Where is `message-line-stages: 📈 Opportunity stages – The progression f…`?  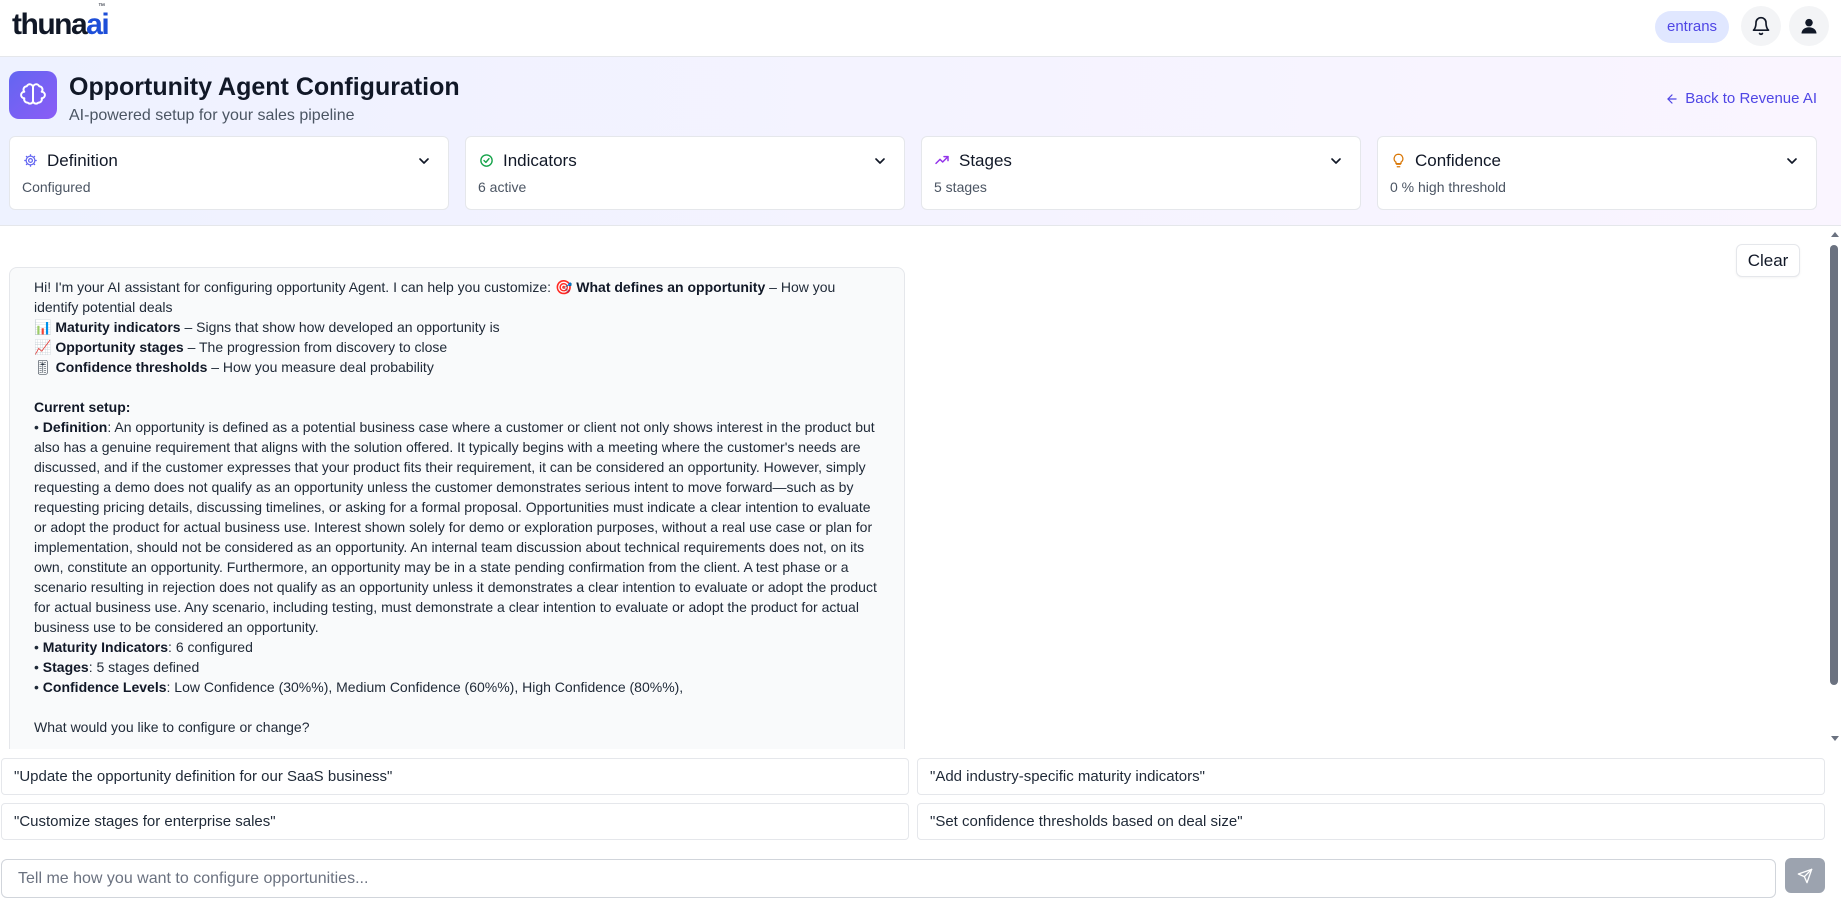 message-line-stages: 📈 Opportunity stages – The progression f… is located at coordinates (457, 347).